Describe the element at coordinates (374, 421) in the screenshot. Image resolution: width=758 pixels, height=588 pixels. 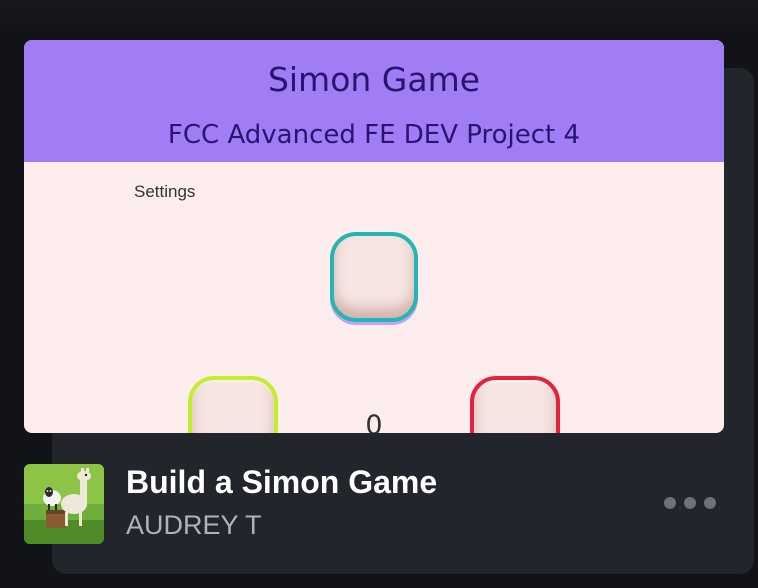
I see `score-counter: 0` at that location.